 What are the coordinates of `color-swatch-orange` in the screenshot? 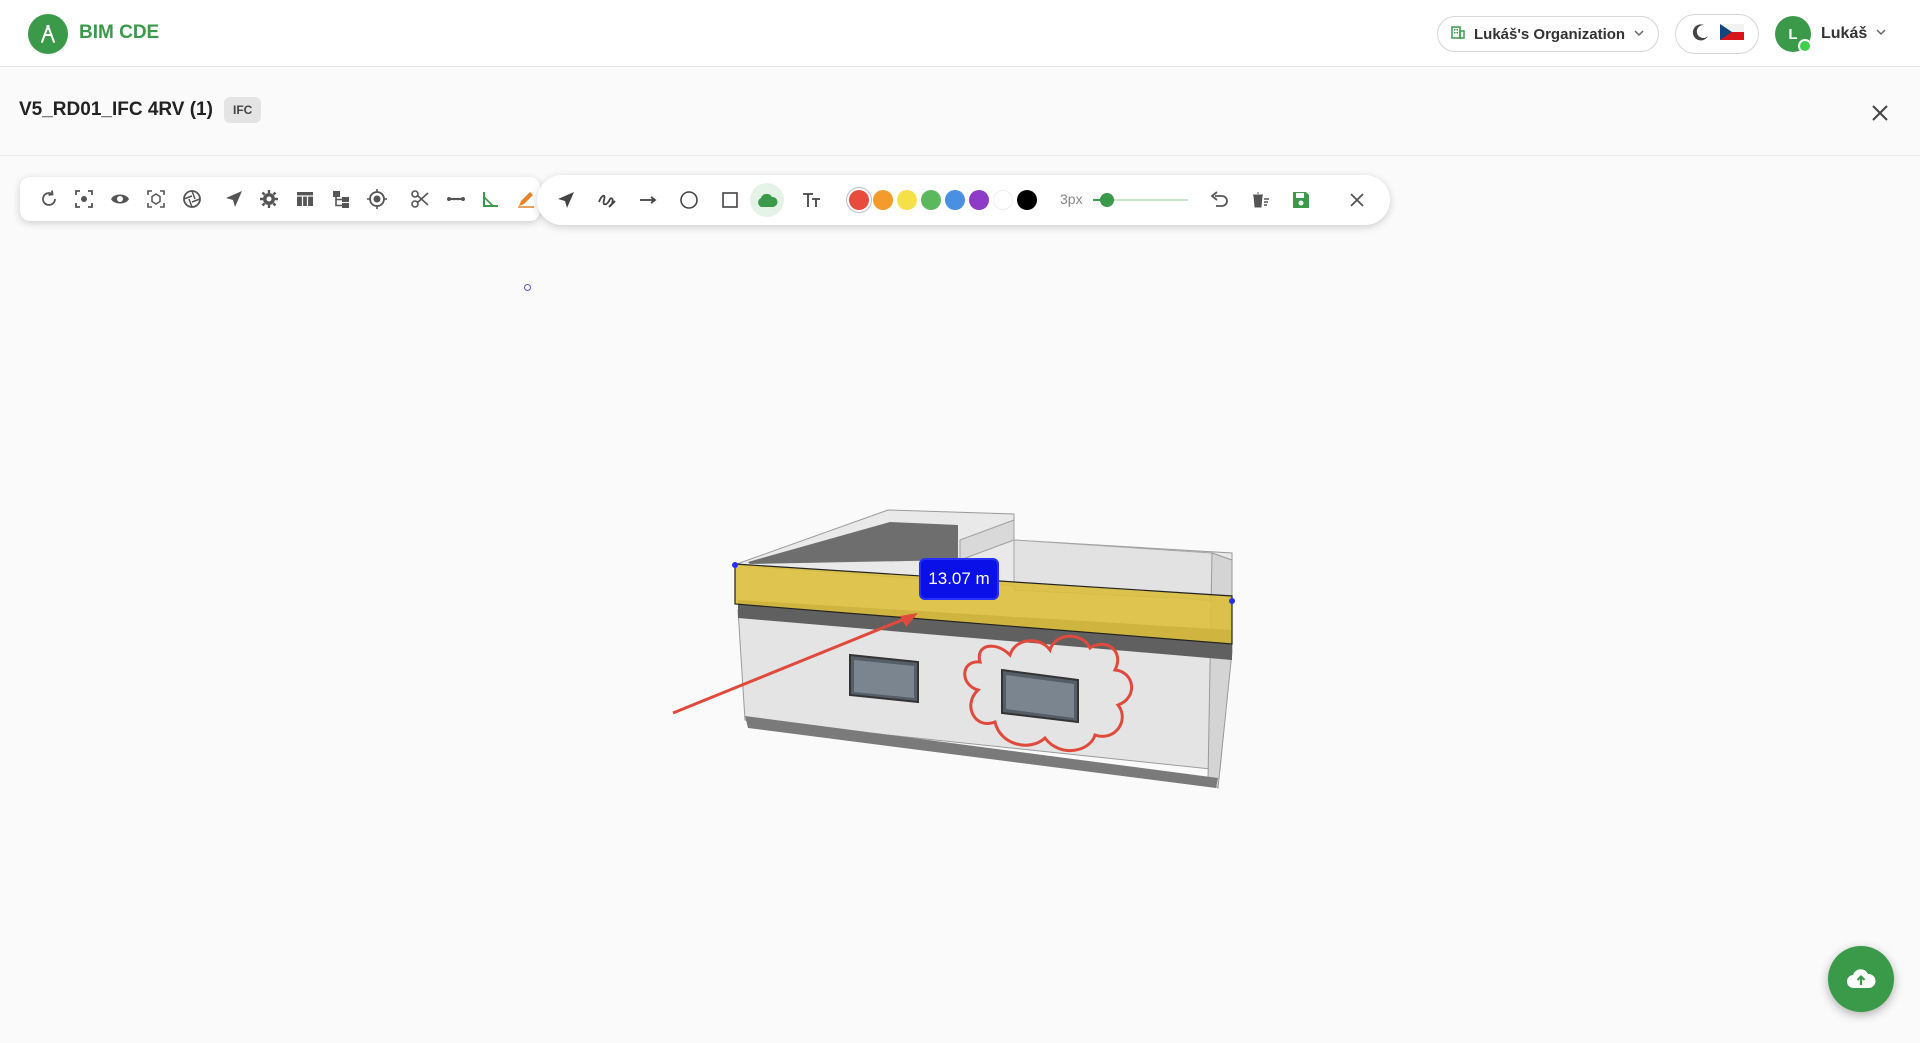 It's located at (883, 200).